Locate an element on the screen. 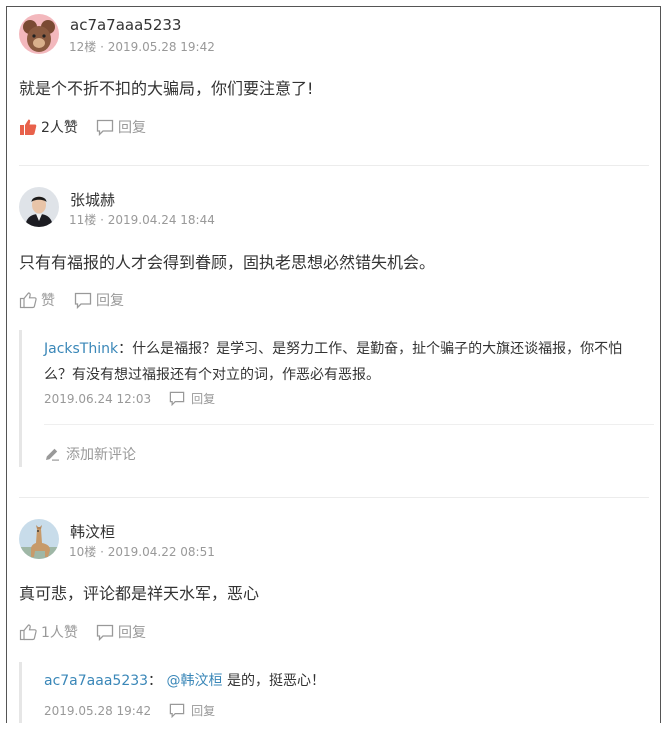  comment-content: 真可悲，评论都是祥天水军，恶心 is located at coordinates (139, 593).